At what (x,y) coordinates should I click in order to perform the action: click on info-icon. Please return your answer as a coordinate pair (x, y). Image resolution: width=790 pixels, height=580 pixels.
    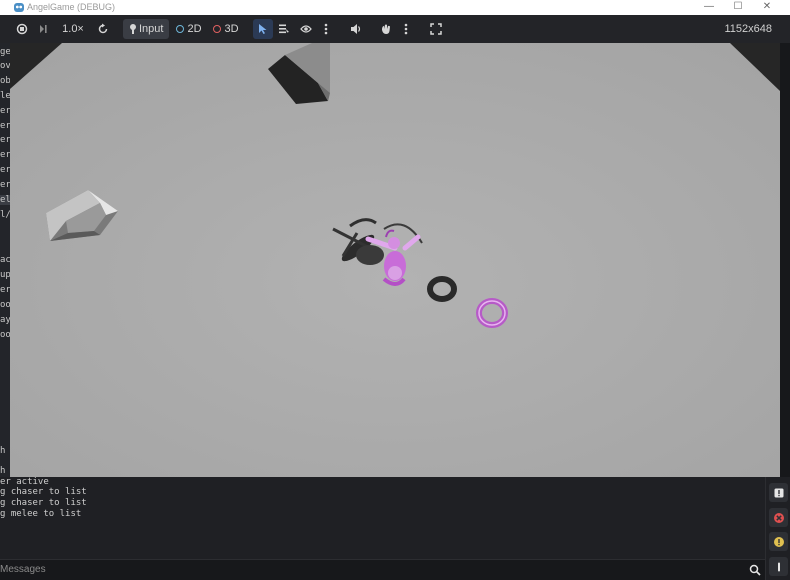
    Looking at the image, I should click on (778, 566).